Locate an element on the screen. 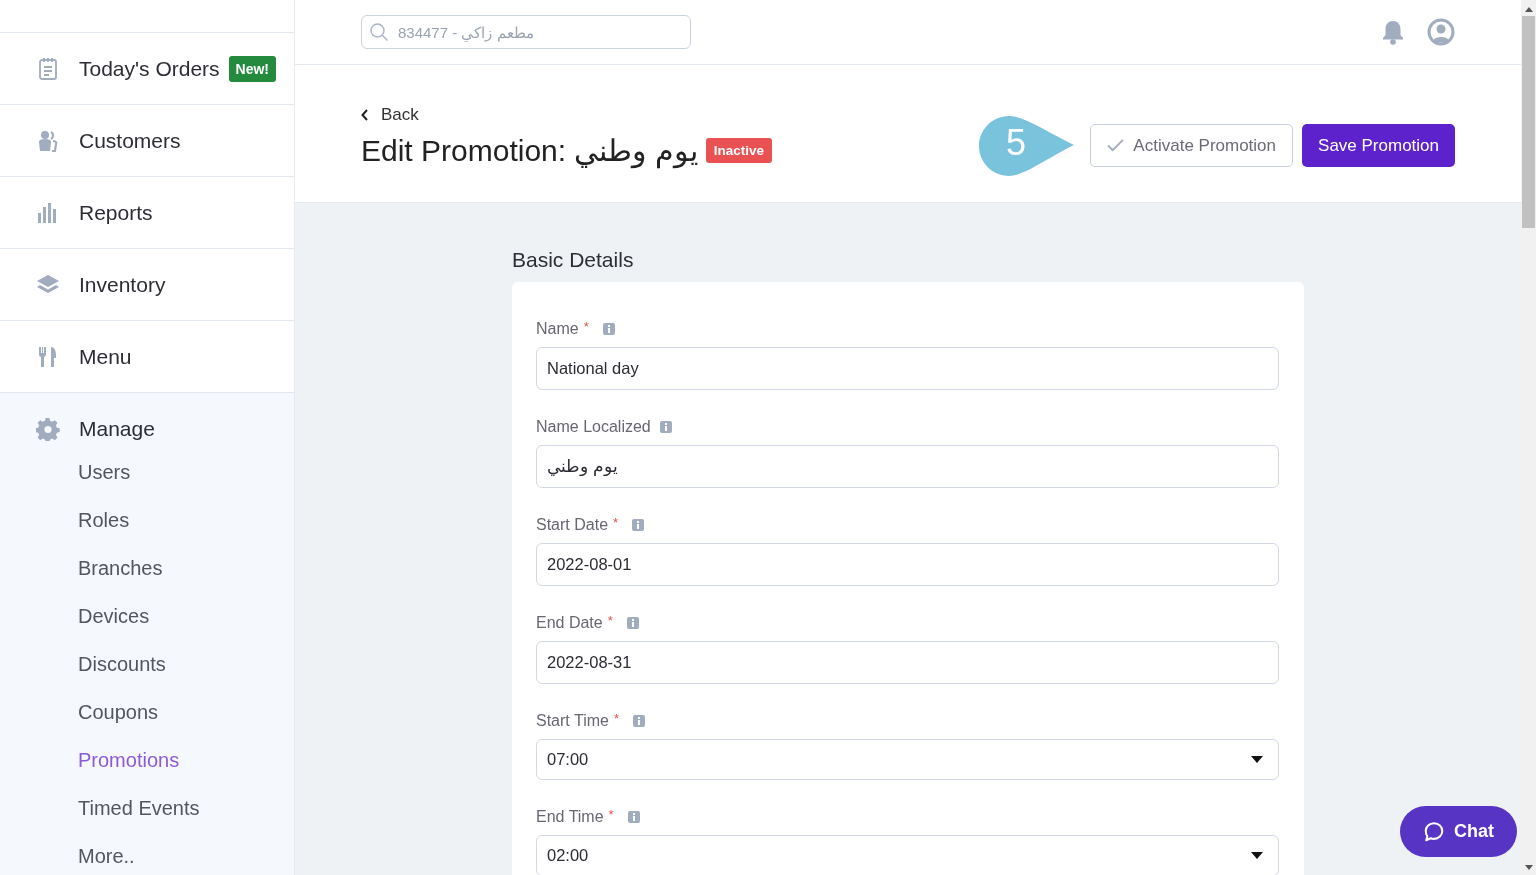 This screenshot has height=875, width=1536. input-field: 2022-08-01 is located at coordinates (907, 564).